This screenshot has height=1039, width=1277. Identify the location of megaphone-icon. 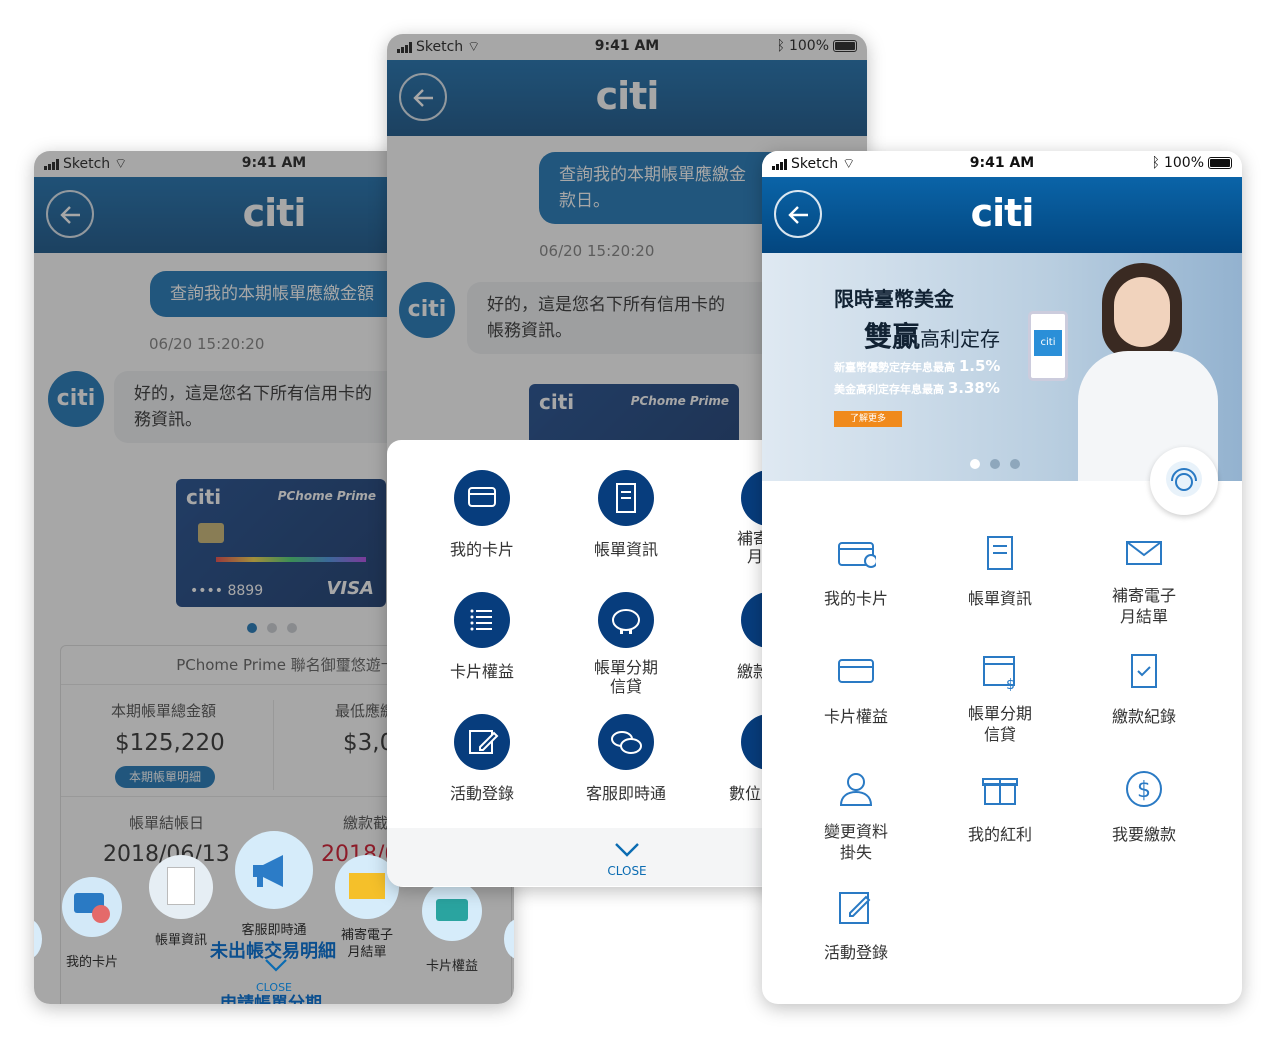
(274, 870).